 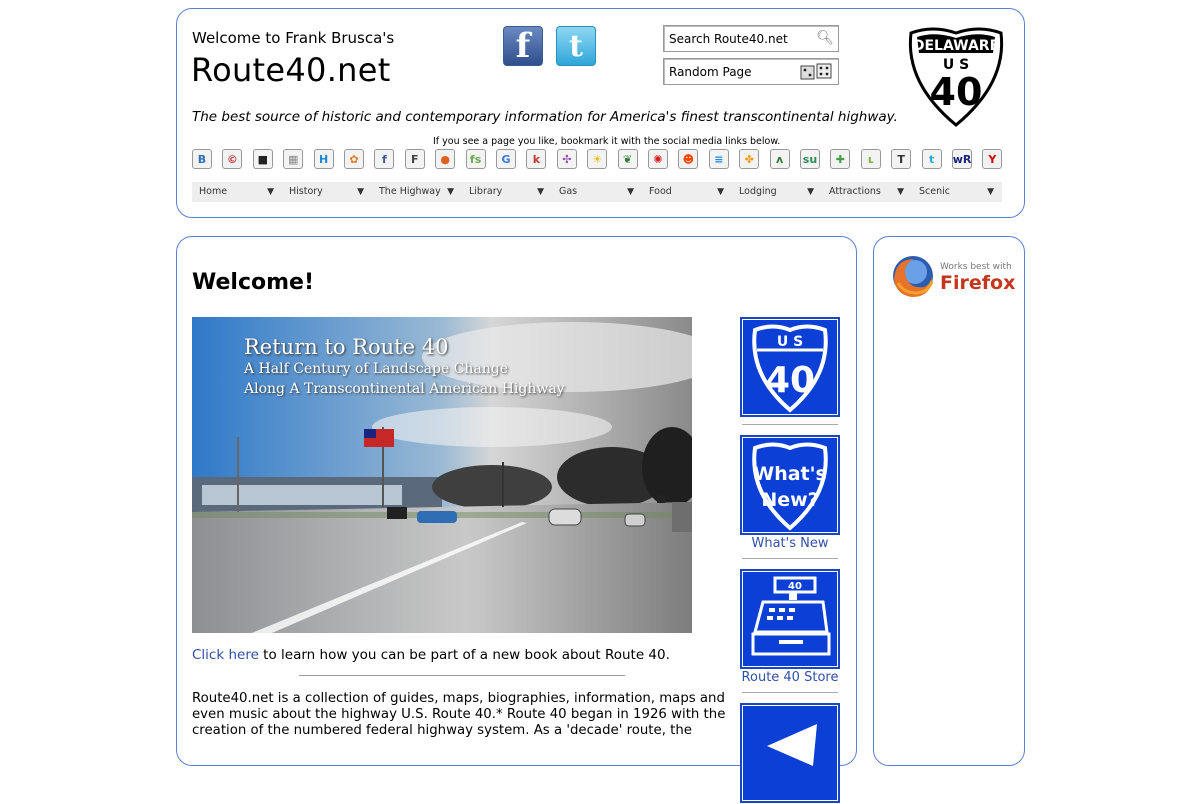 I want to click on cash-register-icon: 40, so click(x=791, y=616).